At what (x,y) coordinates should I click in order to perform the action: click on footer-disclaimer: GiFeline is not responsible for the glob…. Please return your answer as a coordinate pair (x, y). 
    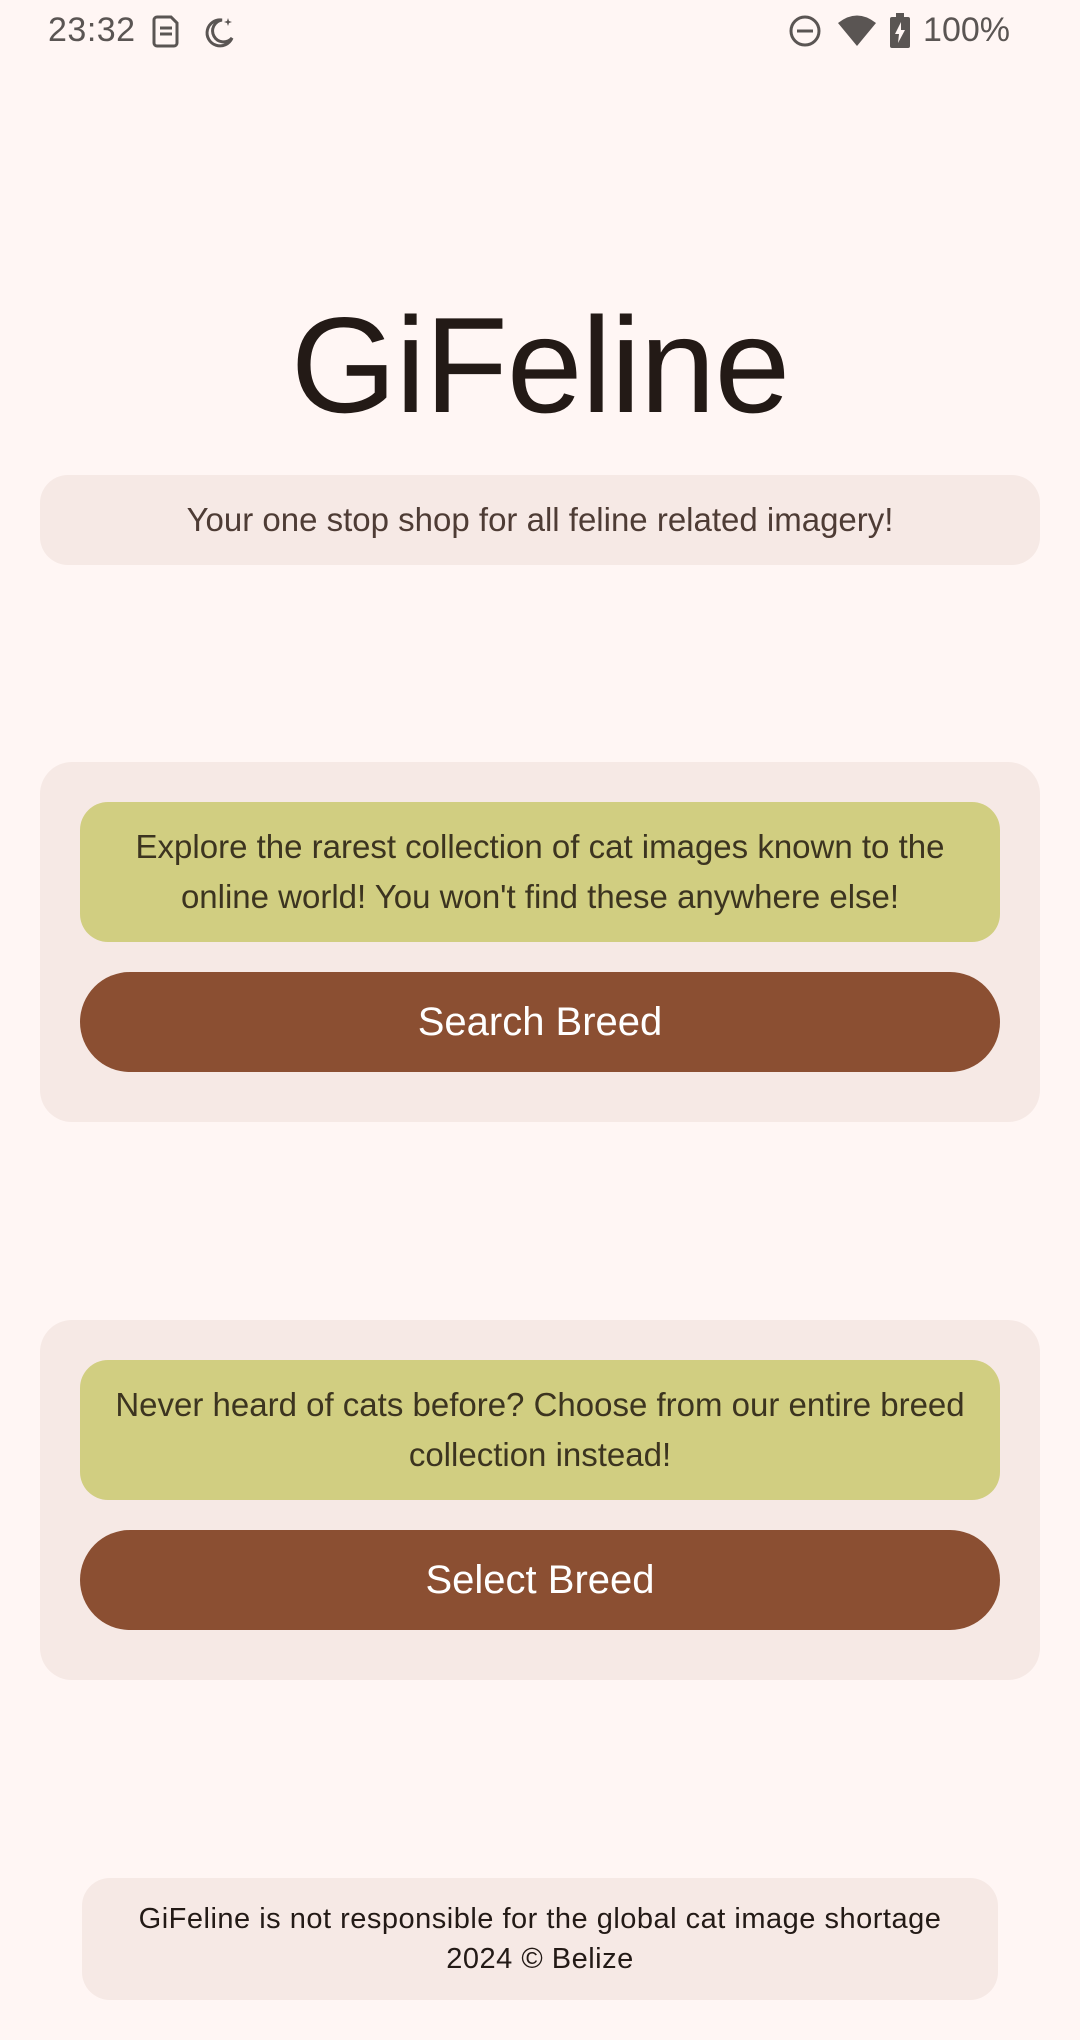
    Looking at the image, I should click on (540, 1919).